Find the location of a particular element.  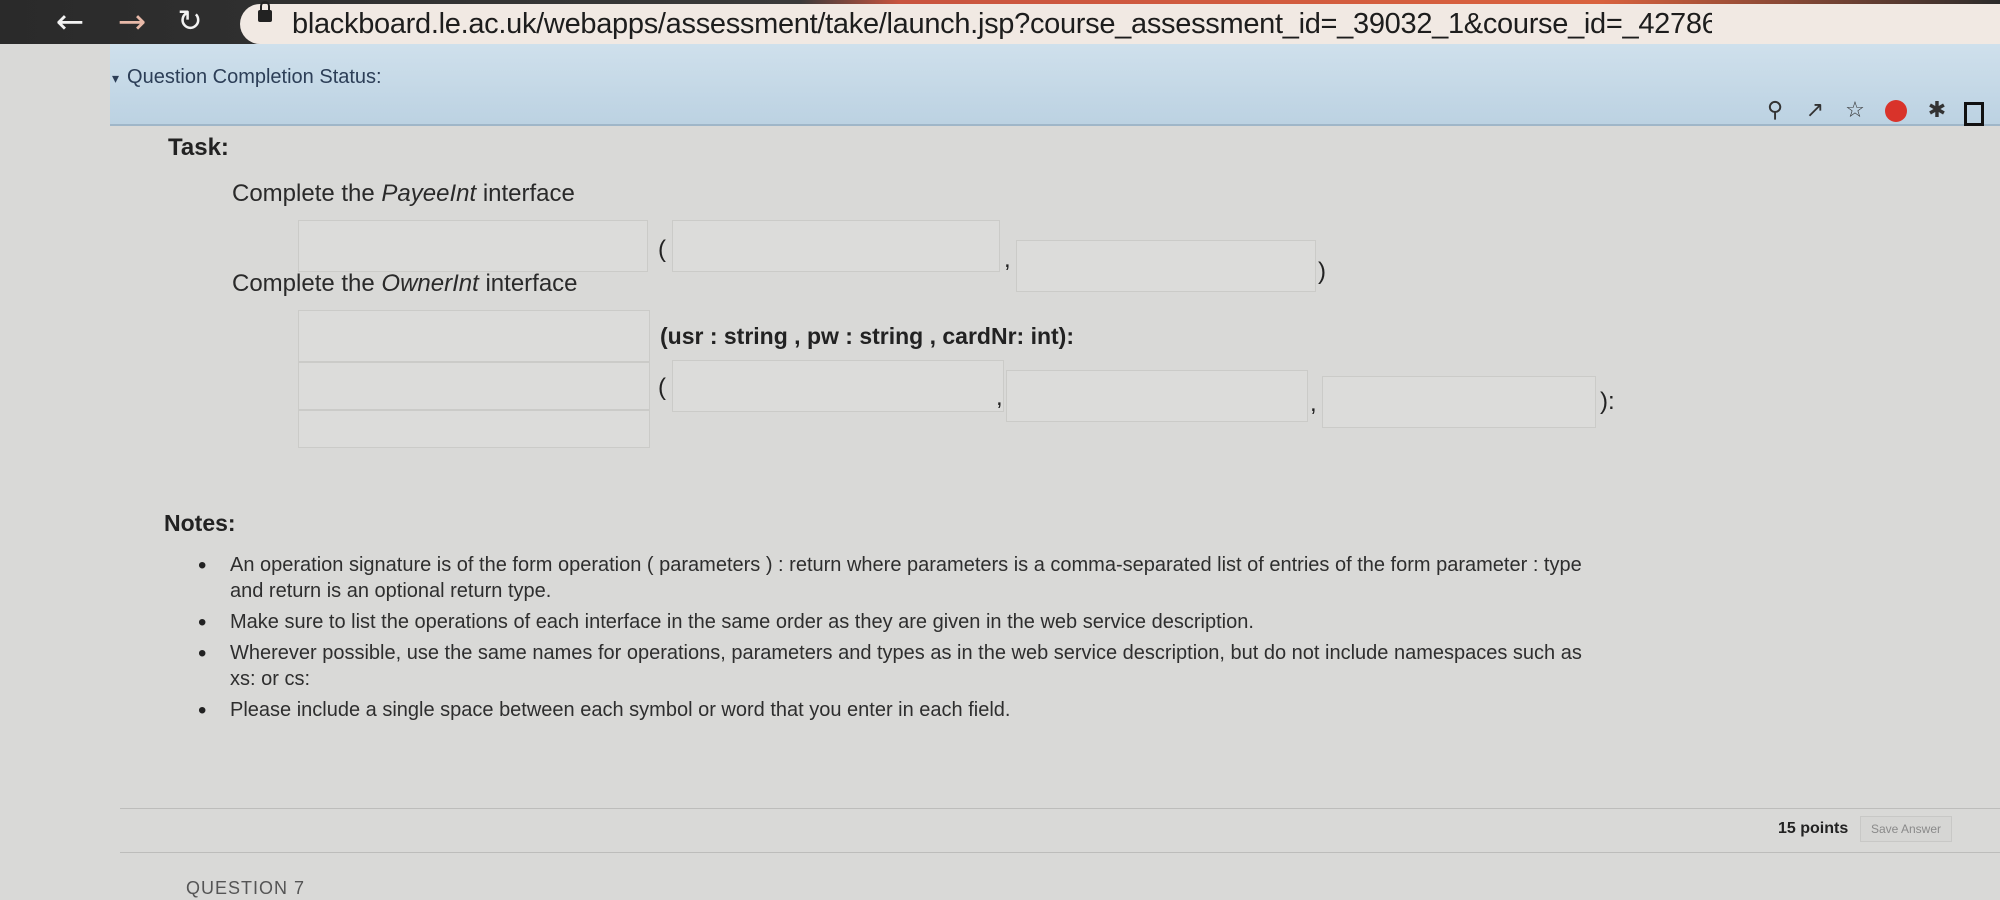

chevron-down-icon: ▾ is located at coordinates (115, 78).